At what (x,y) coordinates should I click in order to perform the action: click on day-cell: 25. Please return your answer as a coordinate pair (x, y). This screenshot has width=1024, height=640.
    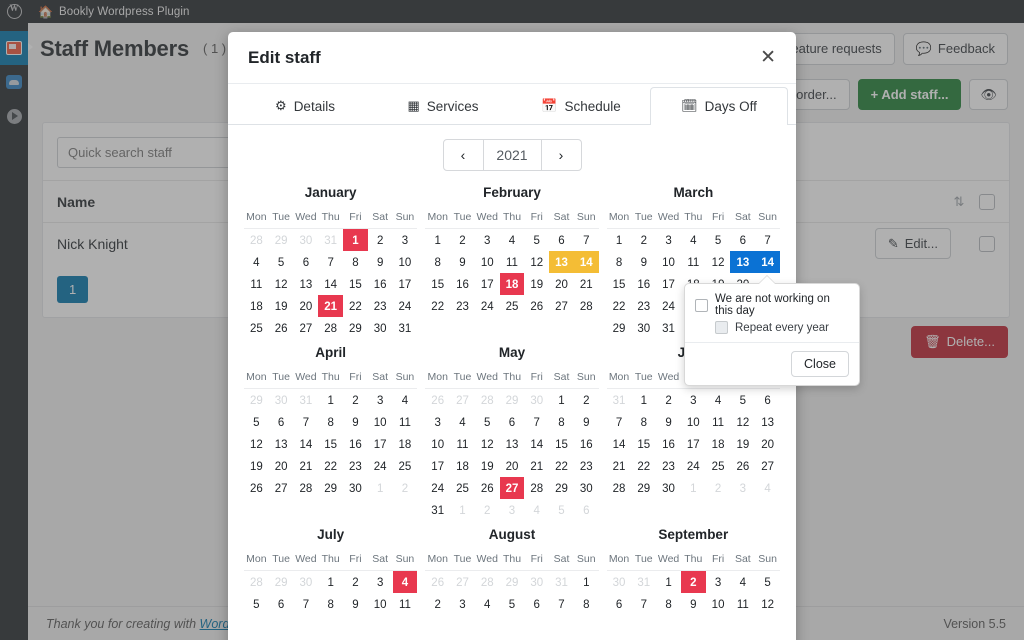
    Looking at the image, I should click on (512, 306).